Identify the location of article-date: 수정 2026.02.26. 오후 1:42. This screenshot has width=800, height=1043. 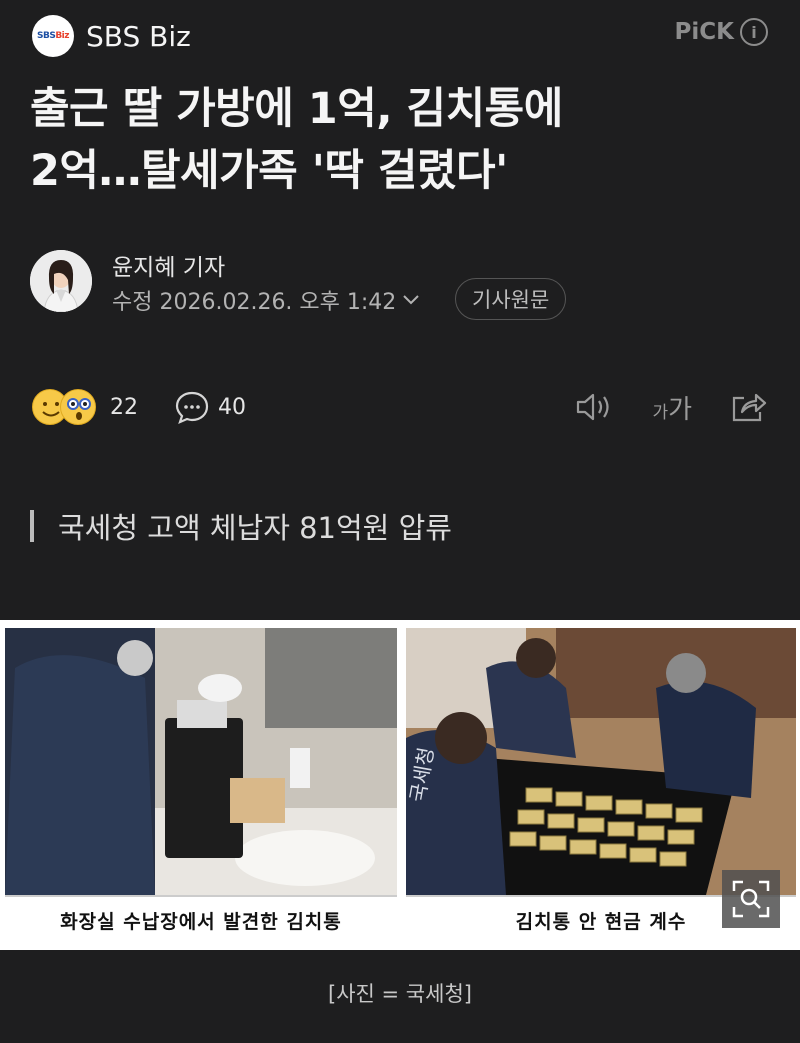
(266, 300).